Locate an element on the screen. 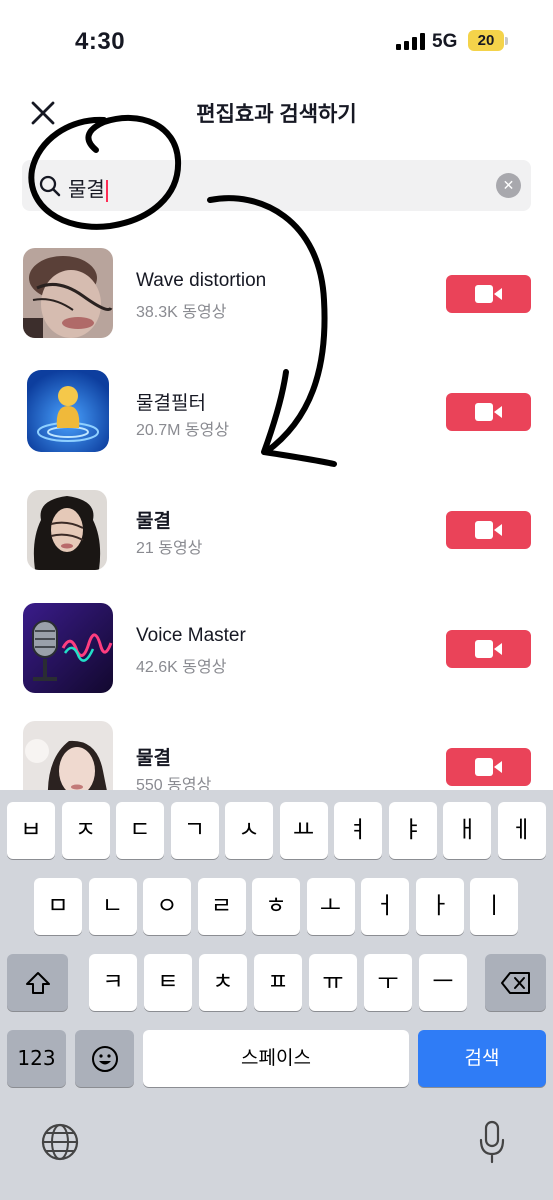 This screenshot has height=1200, width=553. list-item: 물결필터 20.7M 동영상 is located at coordinates (276, 400).